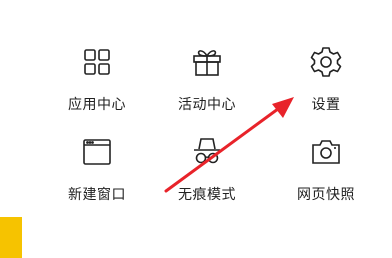  What do you see at coordinates (326, 62) in the screenshot?
I see `gear-icon` at bounding box center [326, 62].